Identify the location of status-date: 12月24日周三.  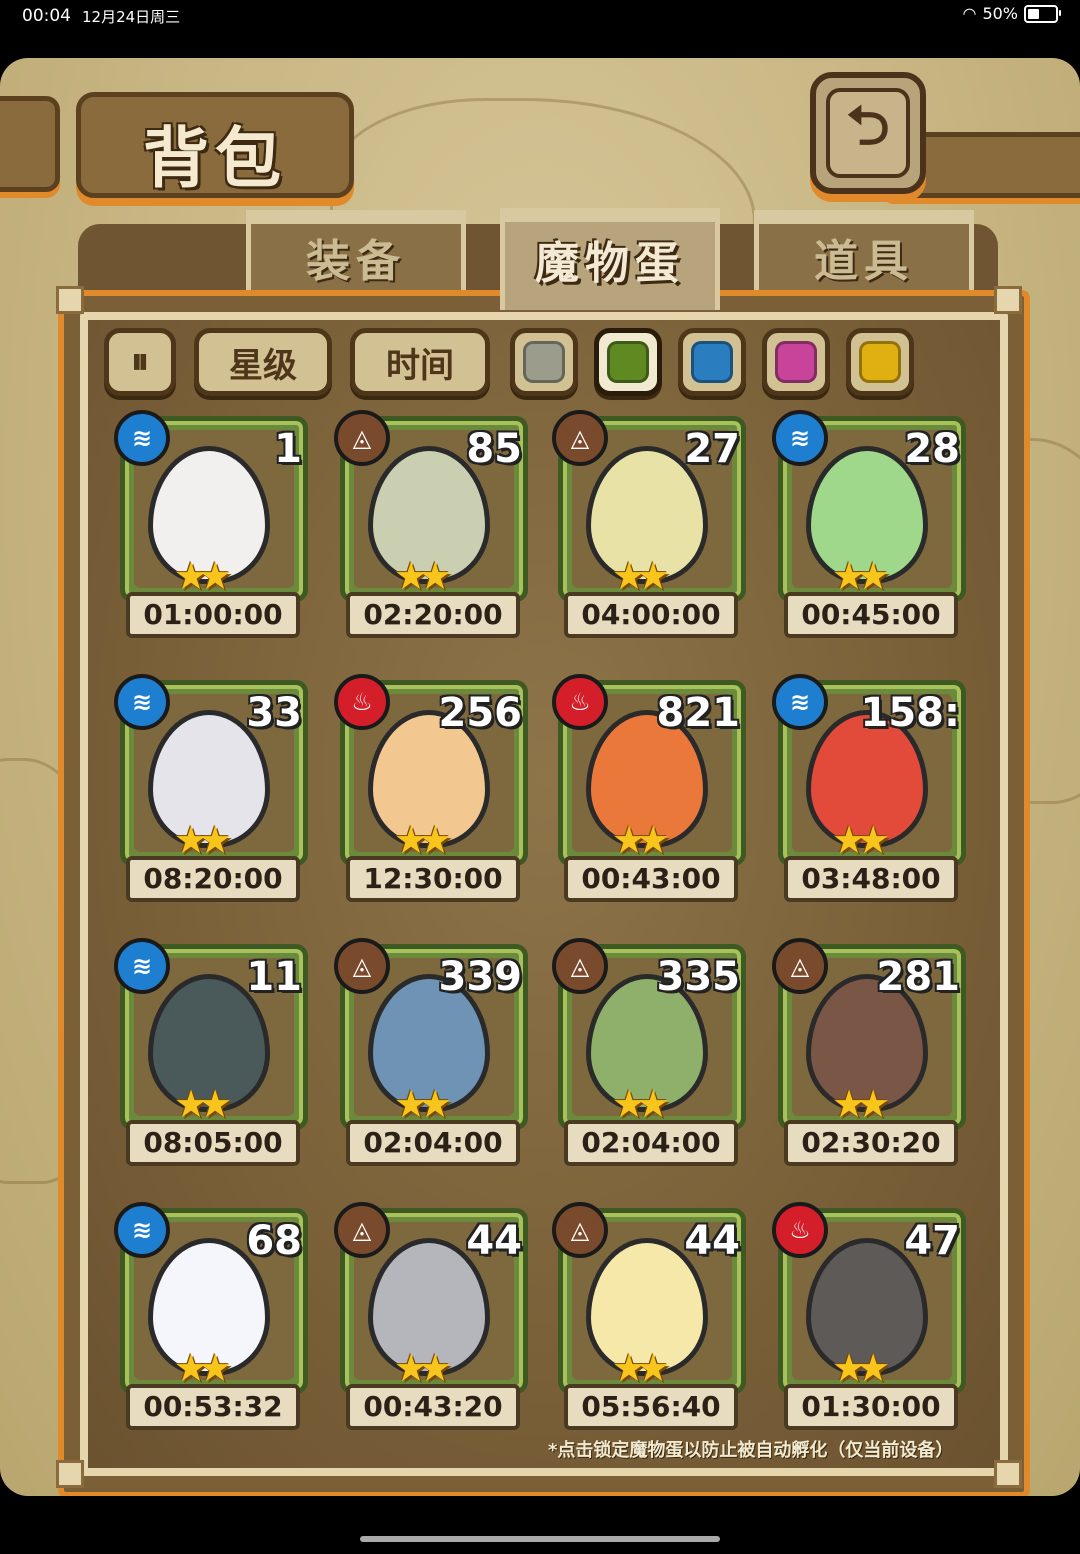
(131, 17).